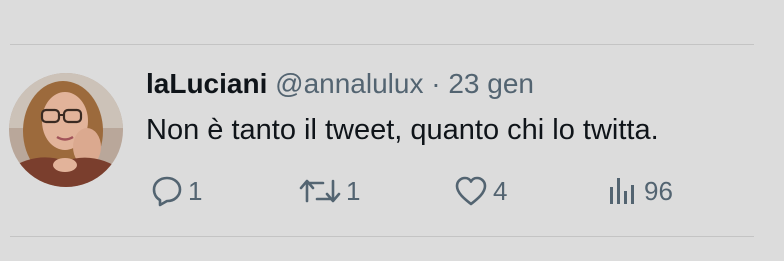 The width and height of the screenshot is (784, 261). I want to click on avatar-photo, so click(66, 130).